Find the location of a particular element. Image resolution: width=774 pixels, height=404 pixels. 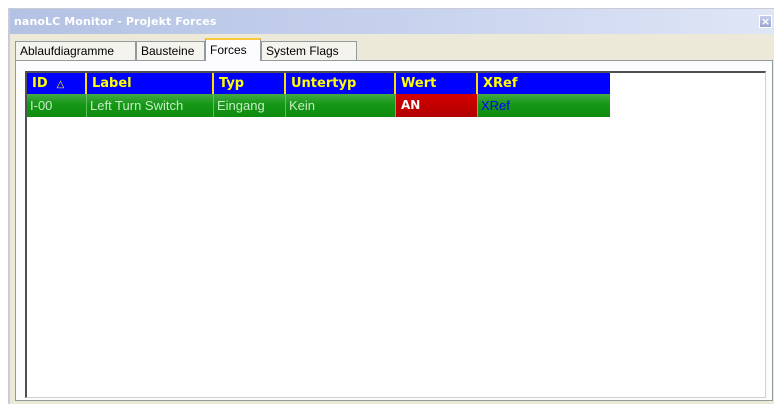

column-header-untertyp: Untertyp is located at coordinates (341, 83).